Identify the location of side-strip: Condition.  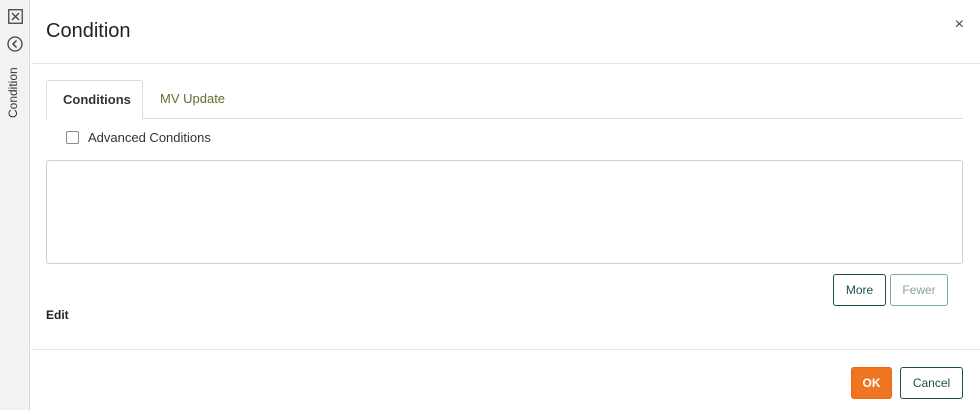
(15, 205).